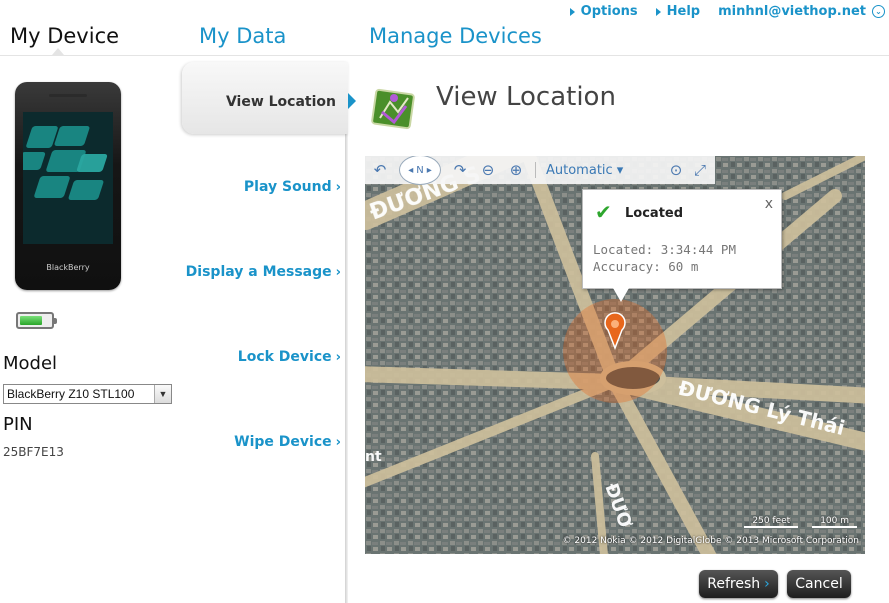 This screenshot has width=889, height=603. Describe the element at coordinates (584, 170) in the screenshot. I see `map-mode-dropdown: Automatic ▾` at that location.